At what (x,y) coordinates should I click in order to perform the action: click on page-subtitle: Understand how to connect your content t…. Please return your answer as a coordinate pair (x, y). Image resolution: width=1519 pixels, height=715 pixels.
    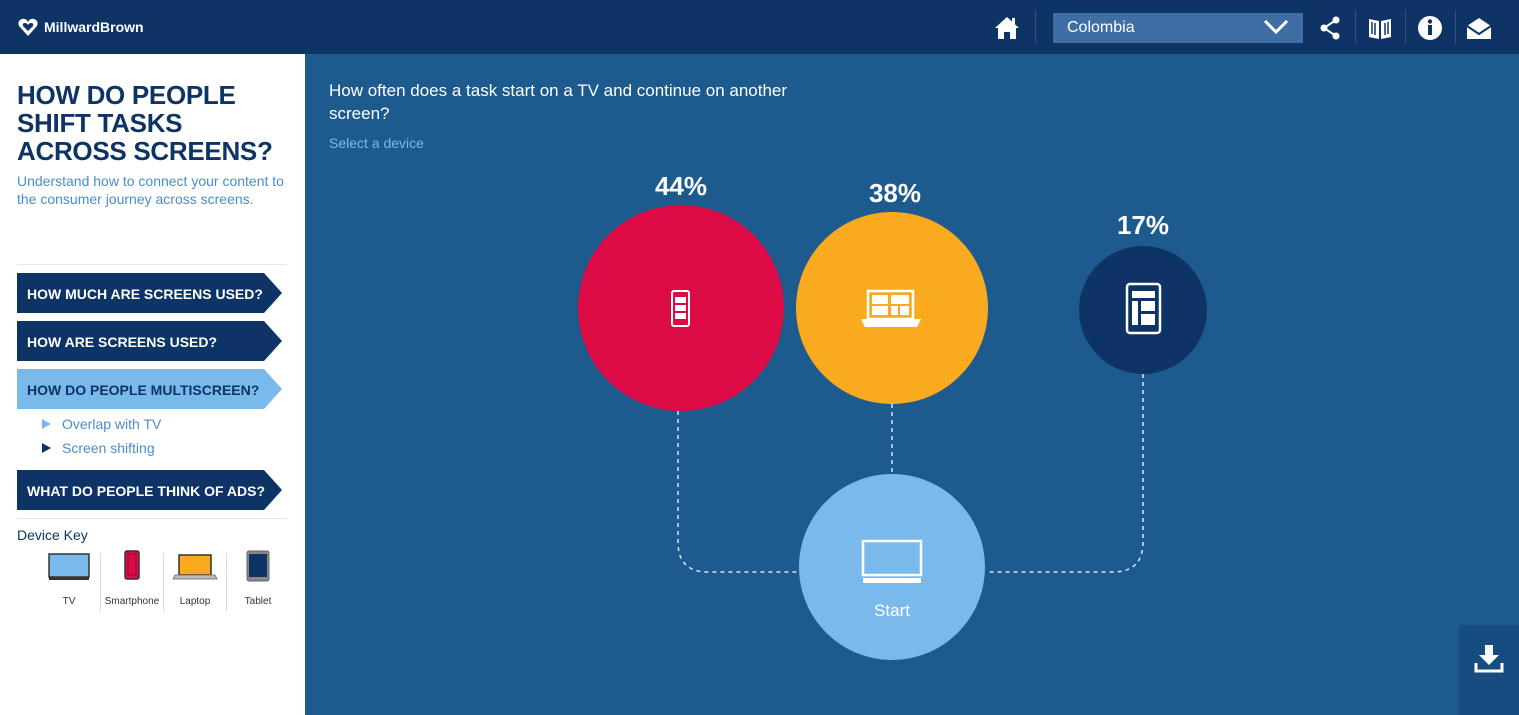
    Looking at the image, I should click on (150, 190).